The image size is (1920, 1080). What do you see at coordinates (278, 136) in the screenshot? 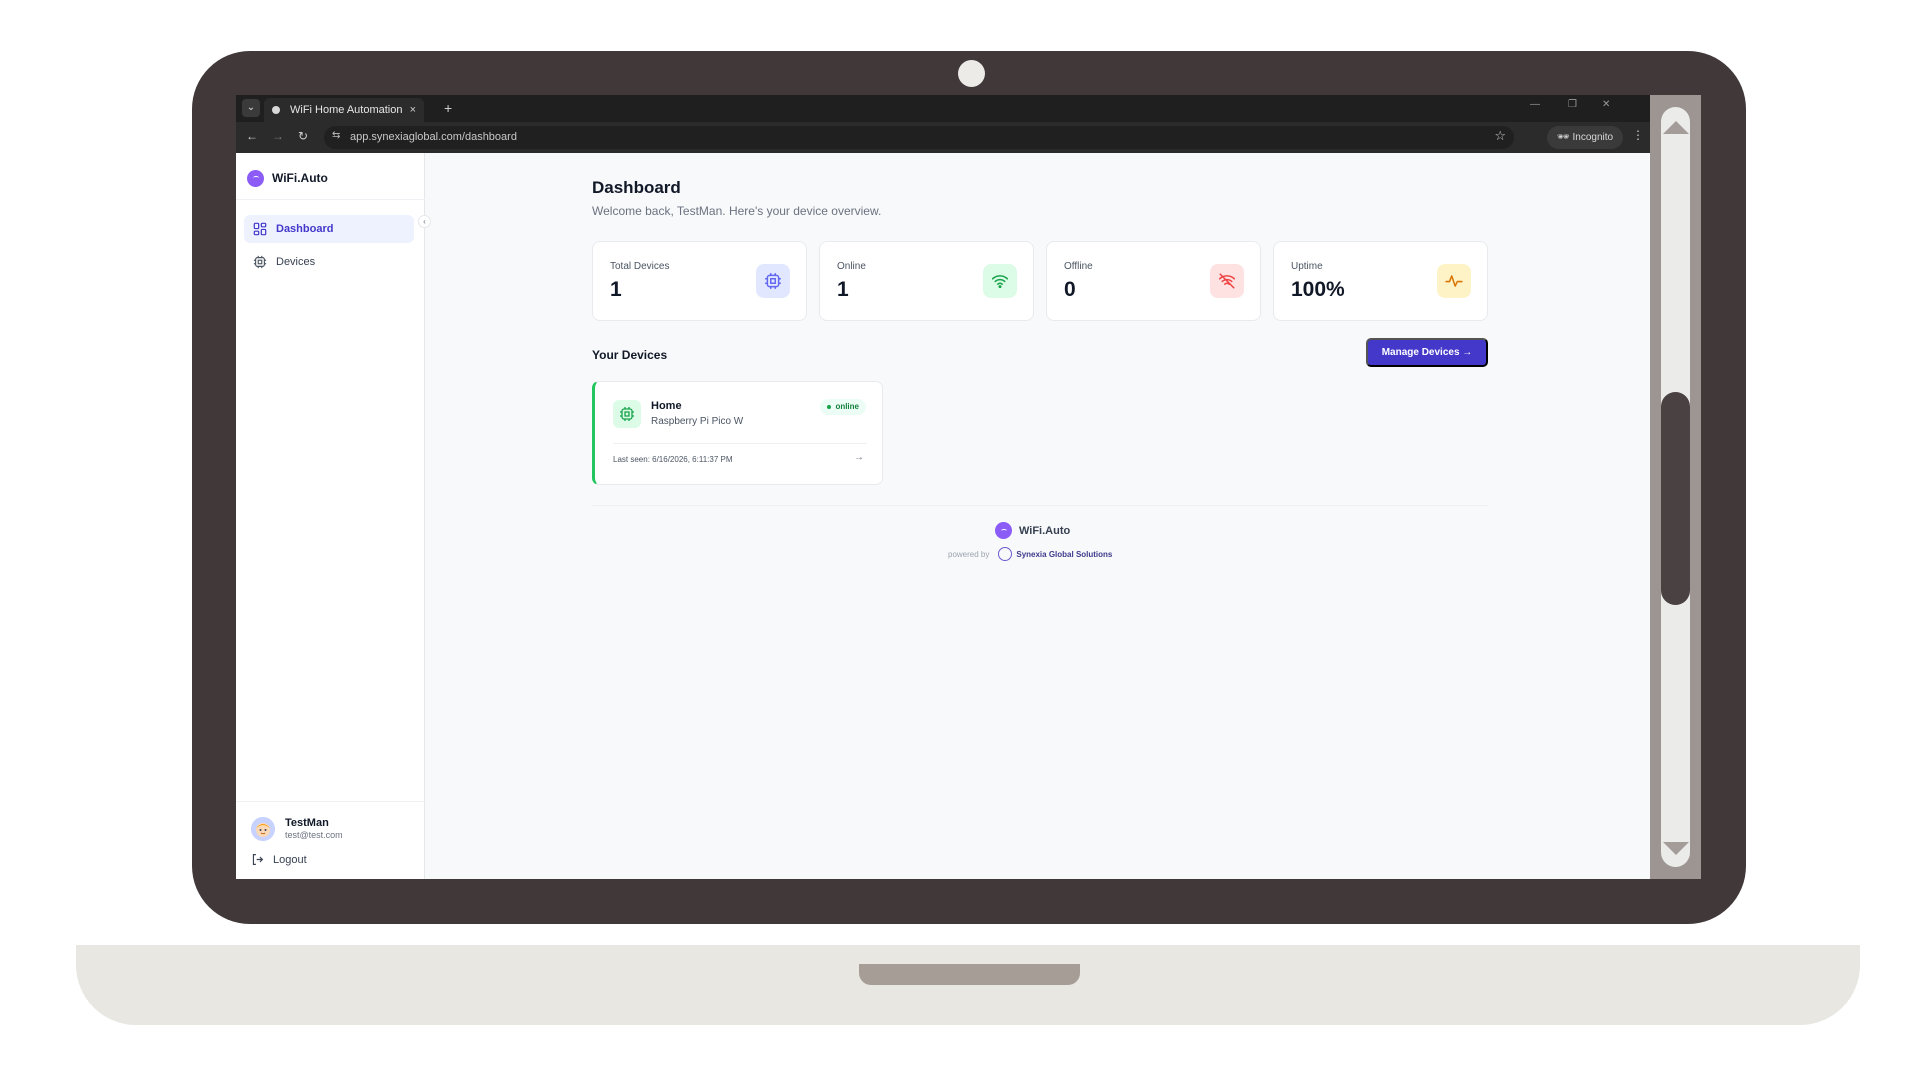
I see `forward-icon: →` at bounding box center [278, 136].